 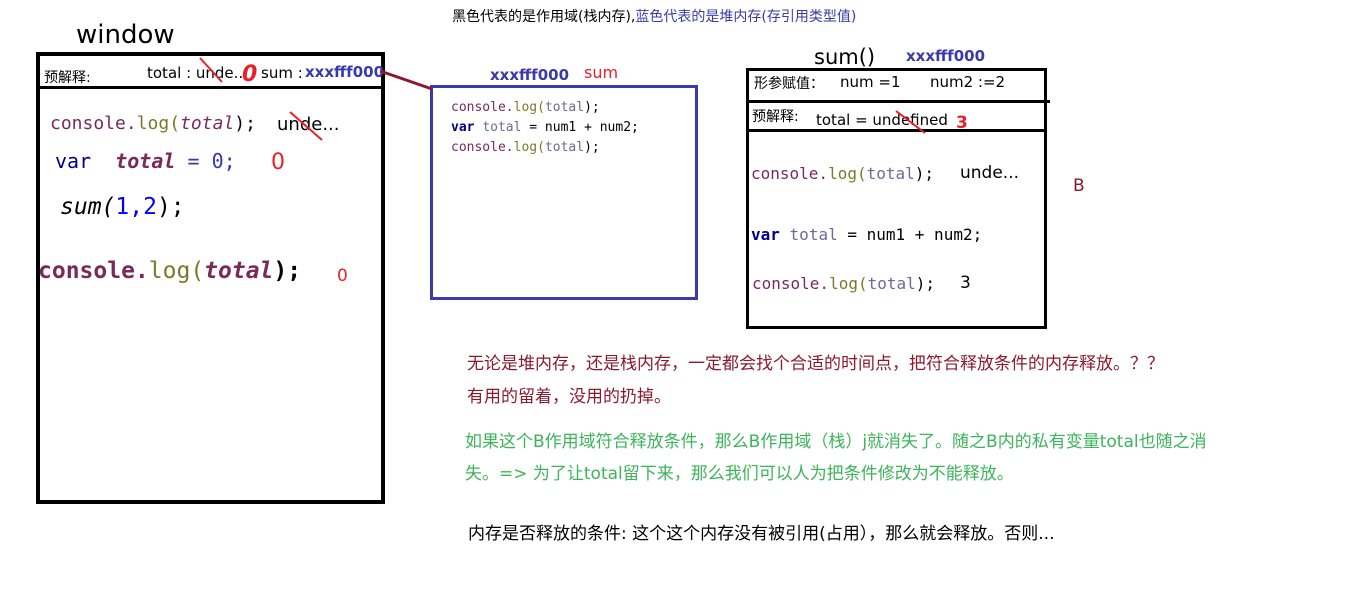 I want to click on strike-window-total, so click(x=211, y=70).